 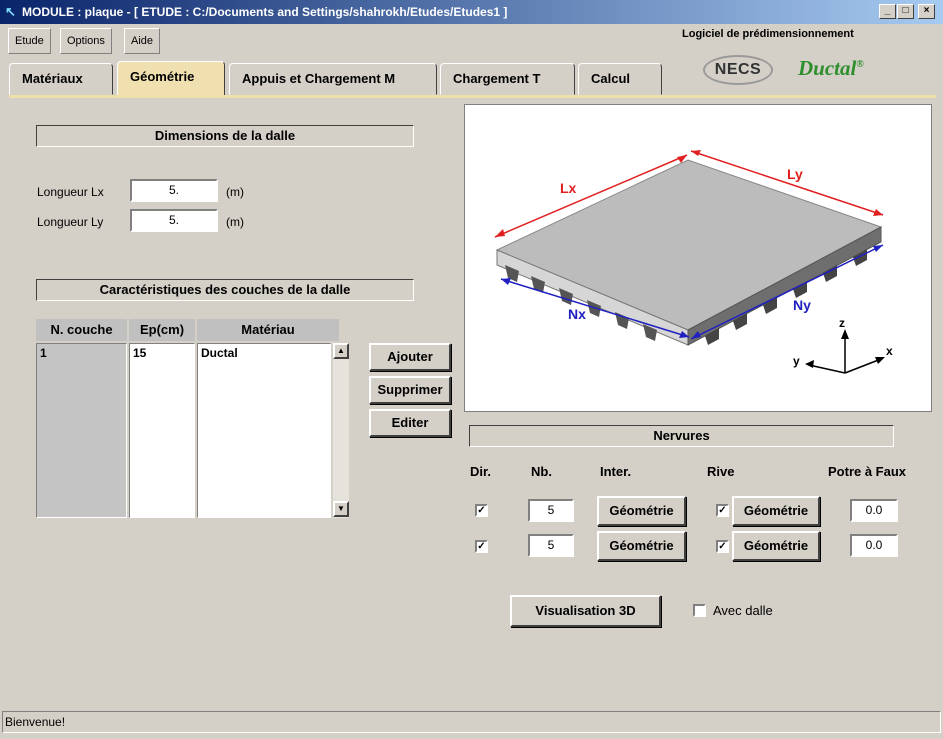 What do you see at coordinates (905, 11) in the screenshot?
I see `maximize-button: □` at bounding box center [905, 11].